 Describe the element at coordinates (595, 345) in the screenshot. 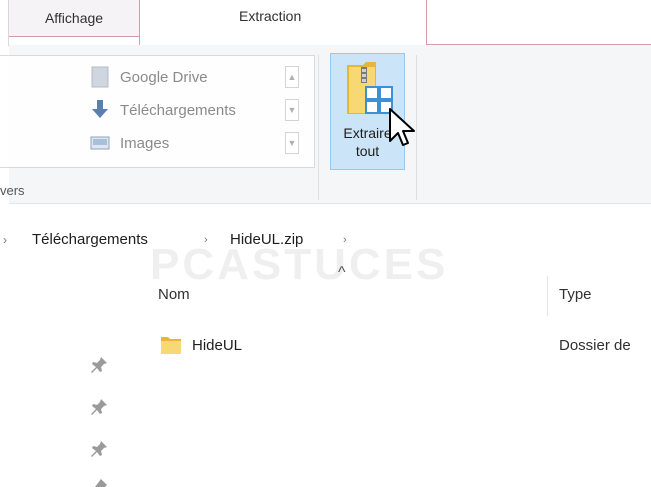

I see `file-type-hideul: Dossier de` at that location.